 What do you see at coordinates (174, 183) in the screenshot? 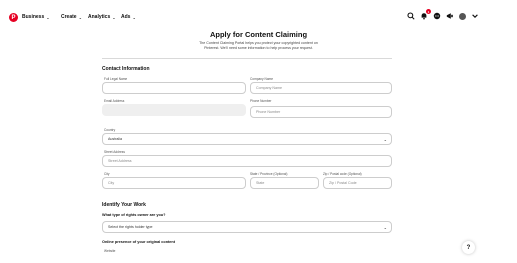
I see `city-field: City` at bounding box center [174, 183].